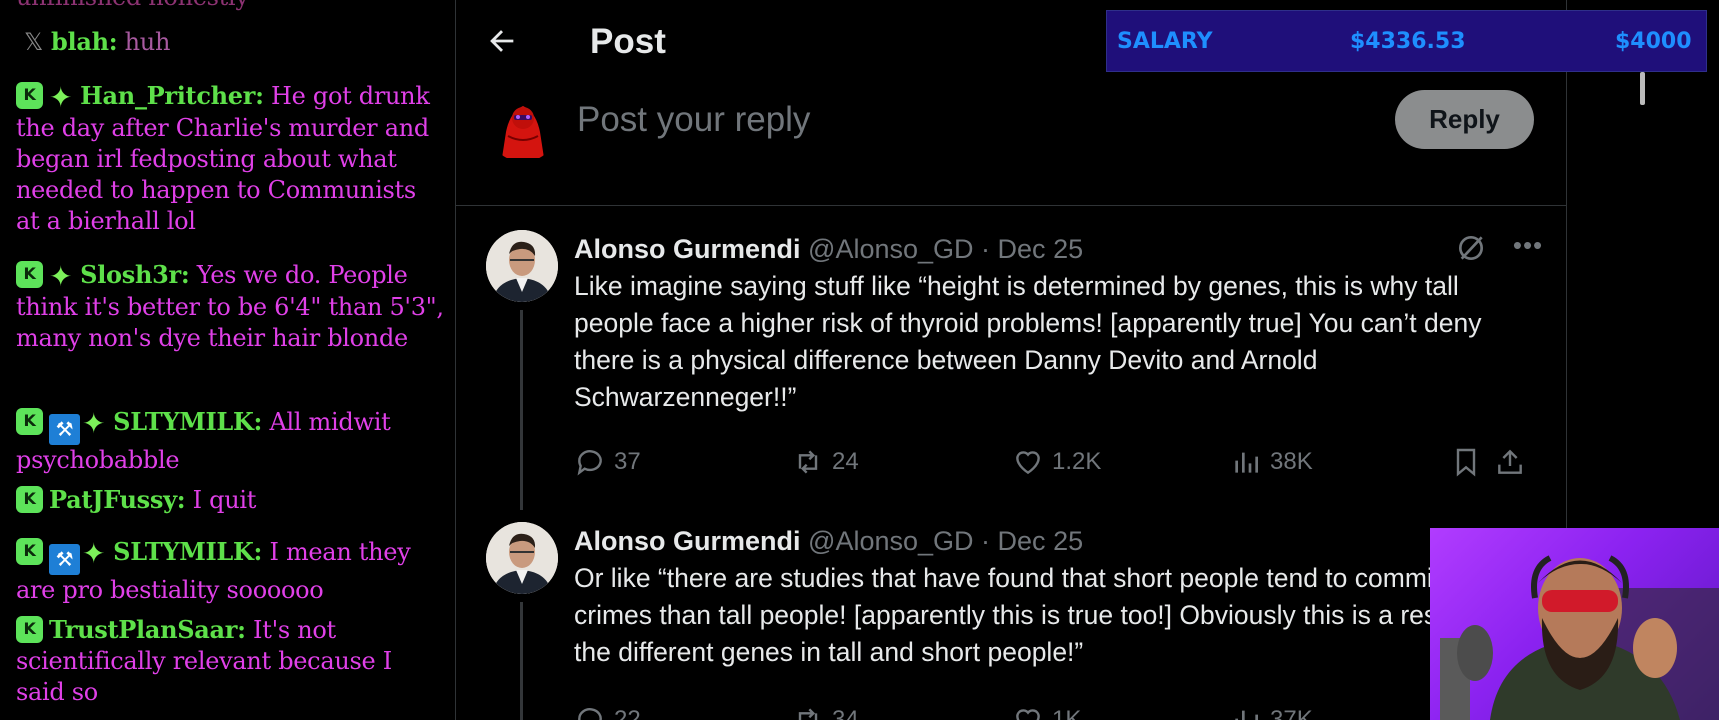  Describe the element at coordinates (845, 713) in the screenshot. I see `repost-count: 34` at that location.